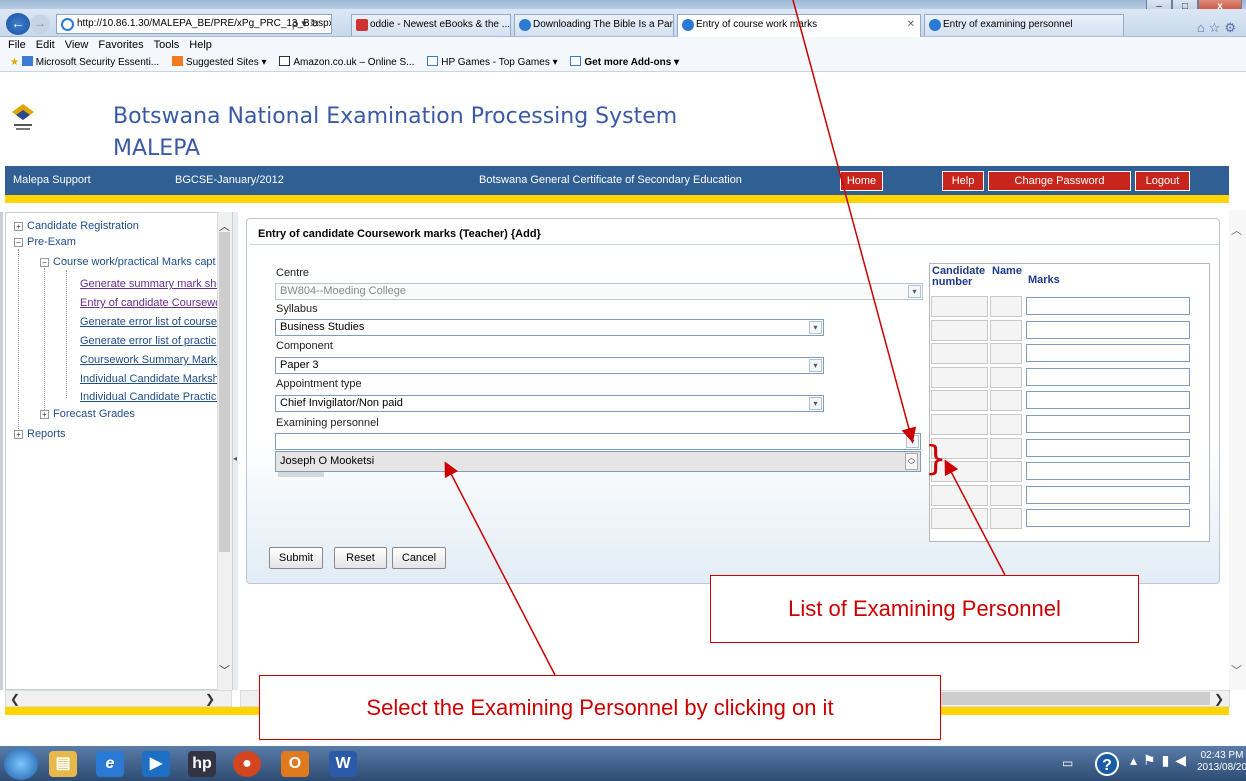  I want to click on arrow-to-dropdown, so click(854, 221).